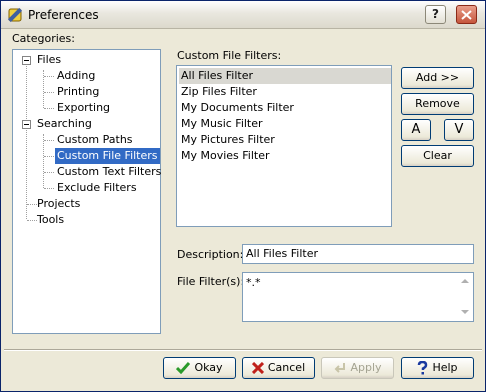 Image resolution: width=486 pixels, height=392 pixels. I want to click on tree-item-tools: Tools, so click(50, 220).